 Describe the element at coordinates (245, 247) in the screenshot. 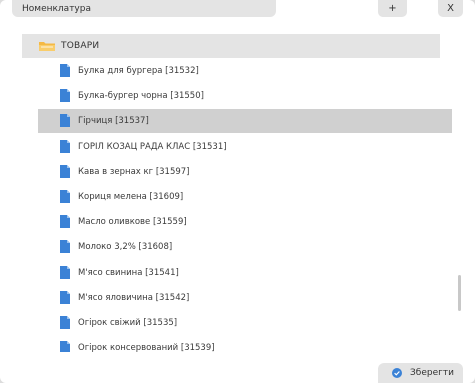

I see `list-item: Молоко 3,2% [31608]` at that location.